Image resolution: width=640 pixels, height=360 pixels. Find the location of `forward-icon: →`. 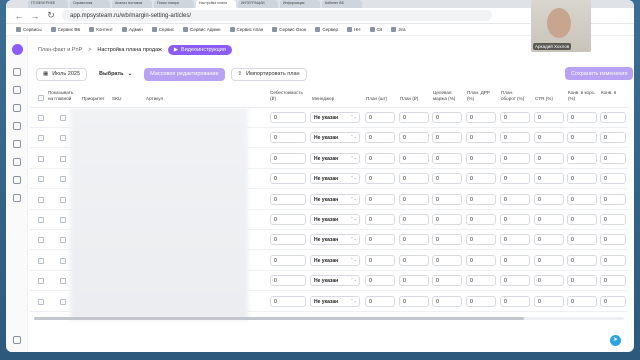

forward-icon: → is located at coordinates (35, 16).